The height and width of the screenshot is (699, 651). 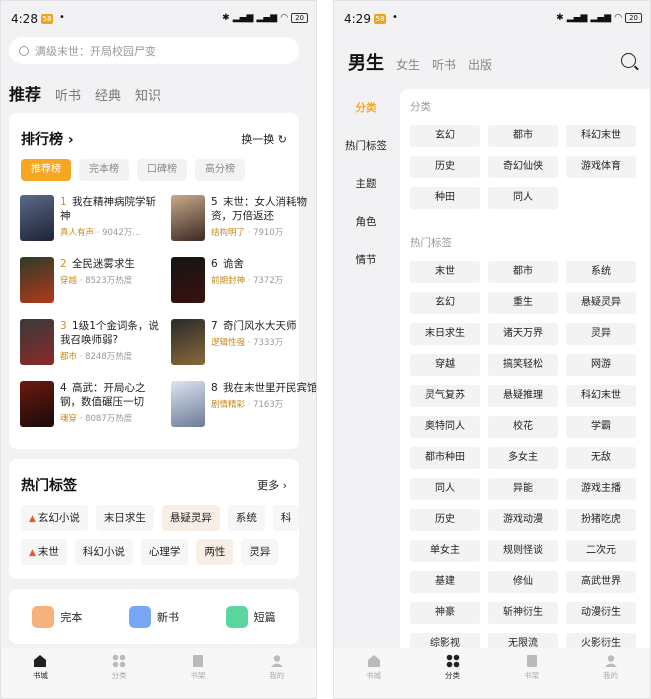 I want to click on category-chip: 扮猪吃虎, so click(x=601, y=520).